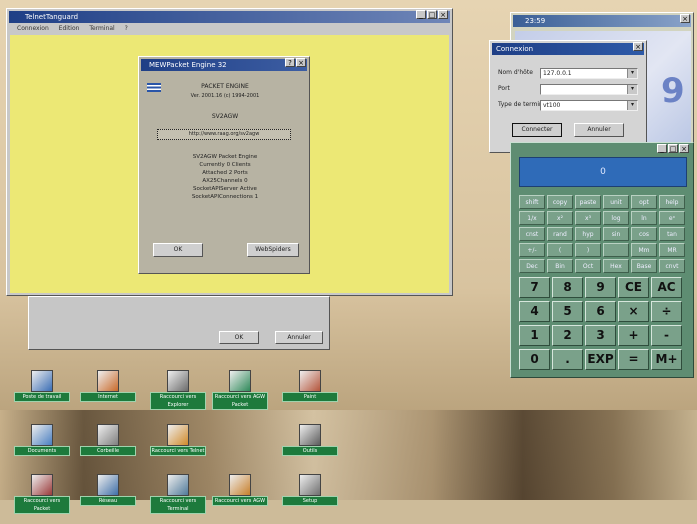 The image size is (697, 524). What do you see at coordinates (178, 392) in the screenshot?
I see `desktop-icon: Raccourci vers Explorer` at bounding box center [178, 392].